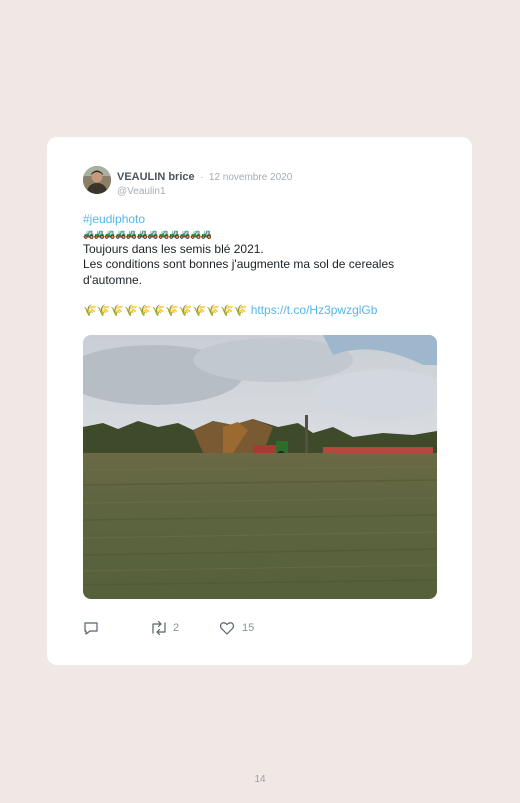 Image resolution: width=520 pixels, height=803 pixels. Describe the element at coordinates (147, 233) in the screenshot. I see `tractor-emojis: 🚜🚜🚜🚜🚜🚜🚜🚜🚜🚜🚜🚜` at that location.